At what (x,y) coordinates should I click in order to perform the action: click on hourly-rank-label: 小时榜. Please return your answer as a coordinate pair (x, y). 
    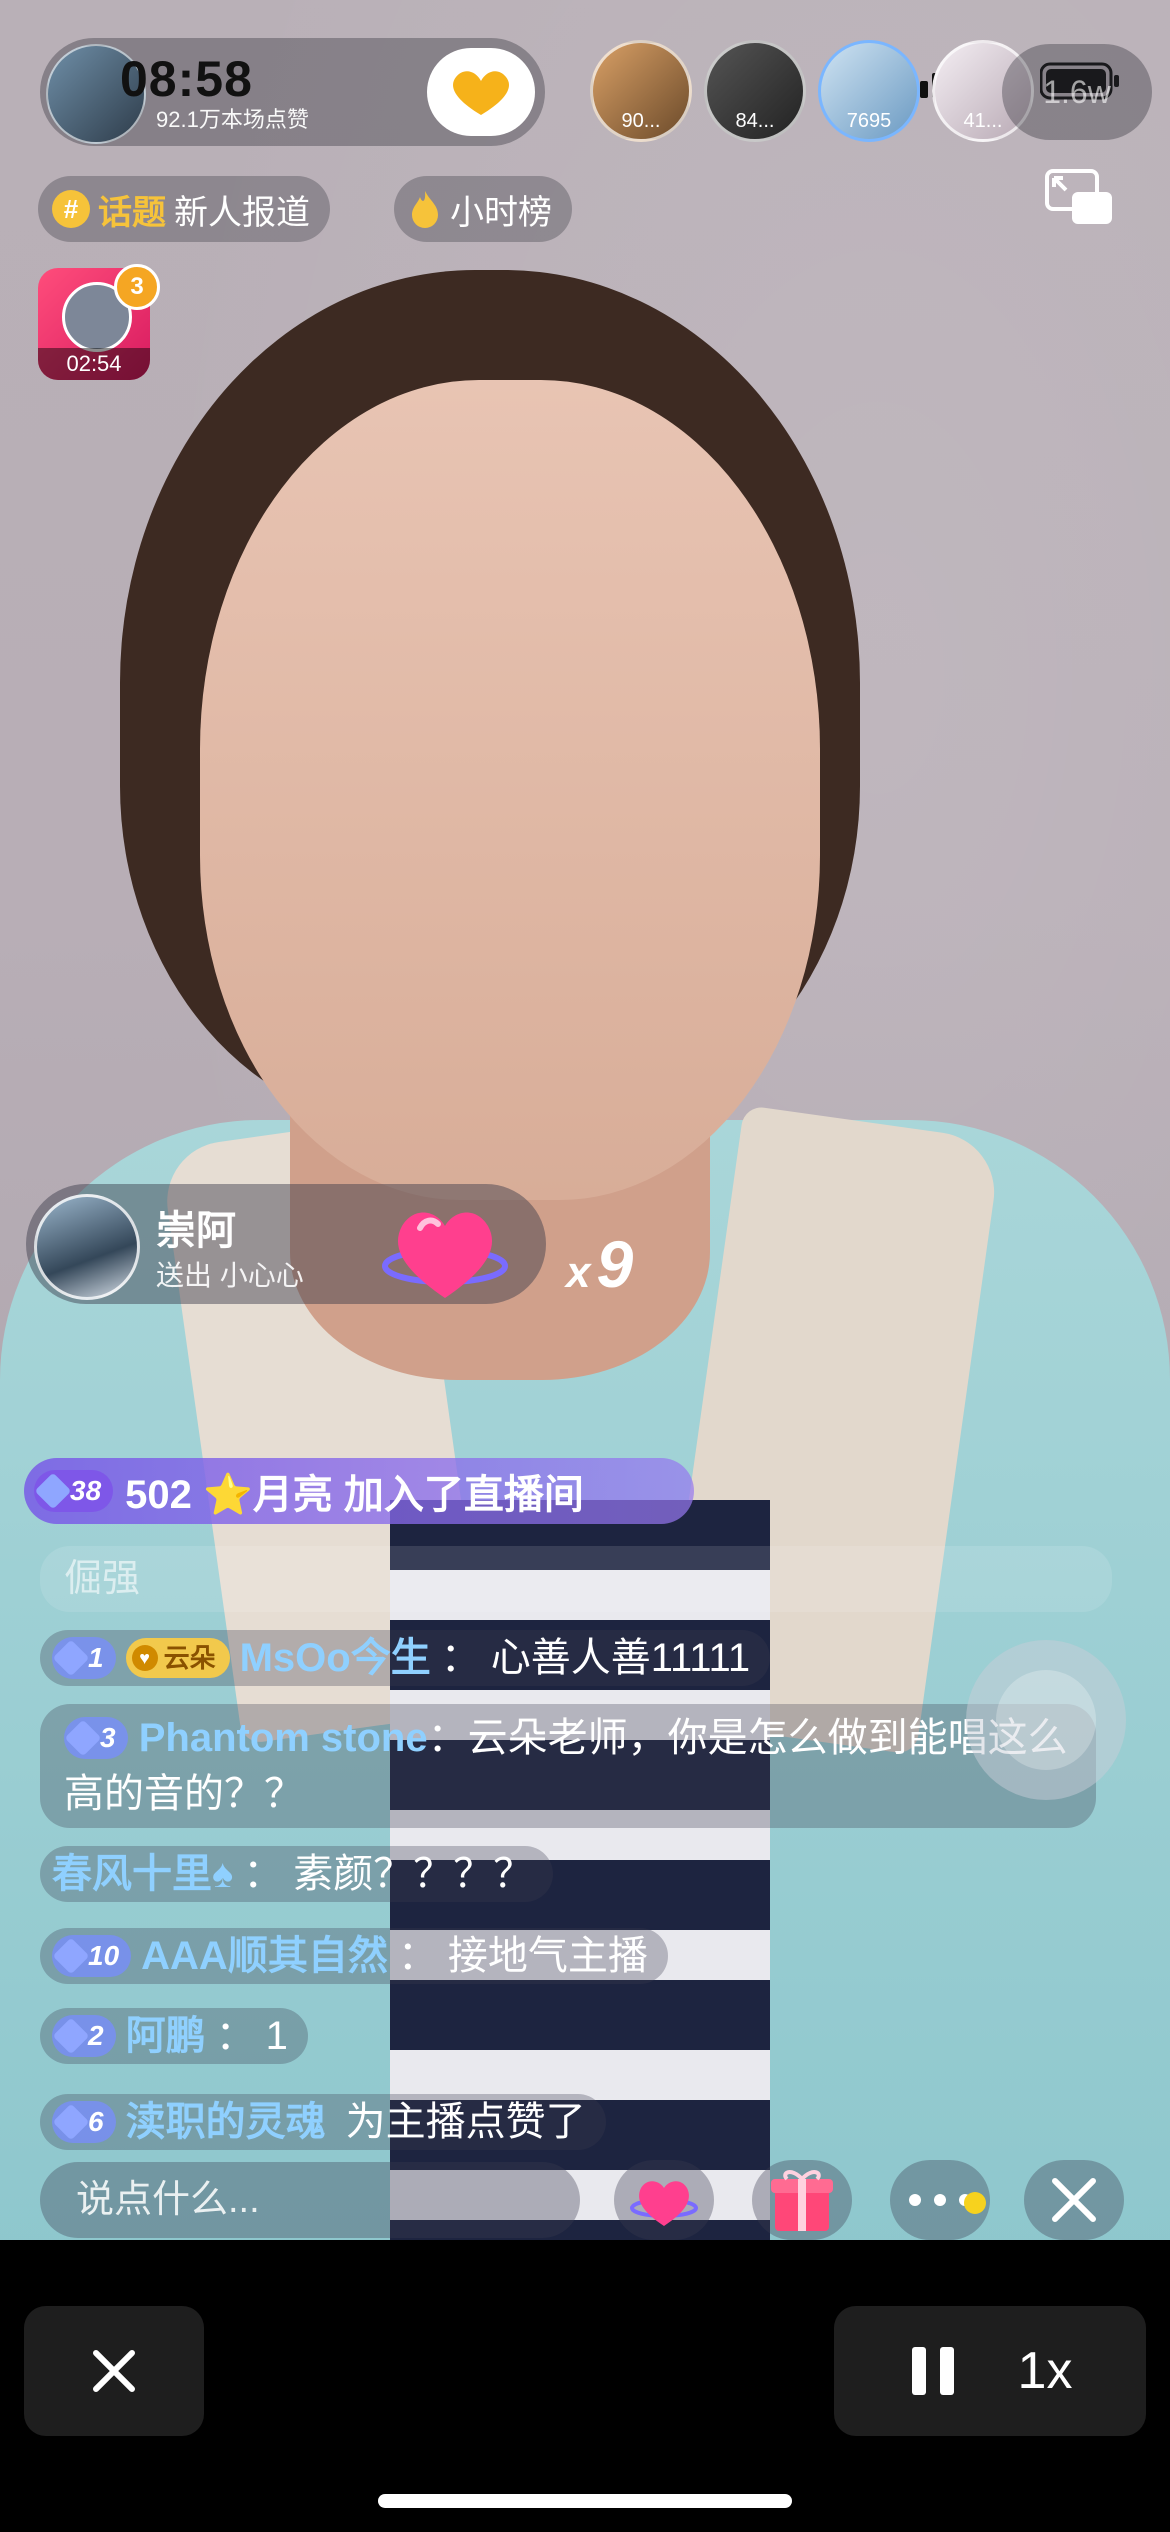
    Looking at the image, I should click on (501, 212).